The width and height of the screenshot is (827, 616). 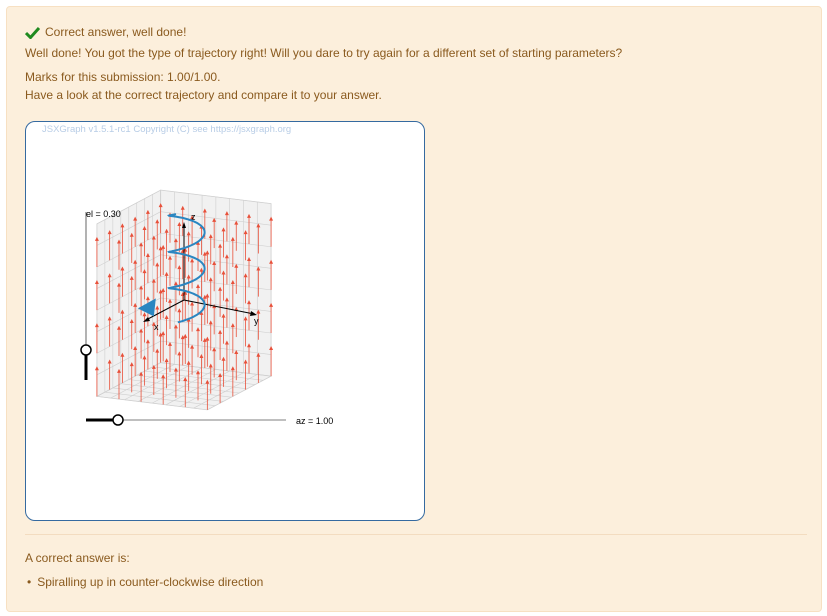 What do you see at coordinates (314, 421) in the screenshot?
I see `az-label: az = 1.00` at bounding box center [314, 421].